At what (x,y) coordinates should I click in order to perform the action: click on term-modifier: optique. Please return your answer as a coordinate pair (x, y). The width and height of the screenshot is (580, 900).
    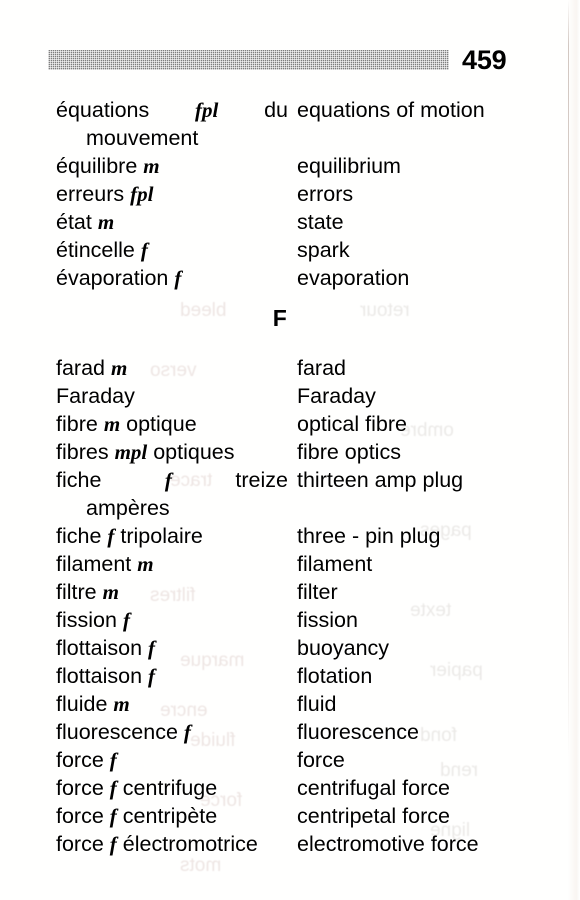
    Looking at the image, I should click on (161, 424).